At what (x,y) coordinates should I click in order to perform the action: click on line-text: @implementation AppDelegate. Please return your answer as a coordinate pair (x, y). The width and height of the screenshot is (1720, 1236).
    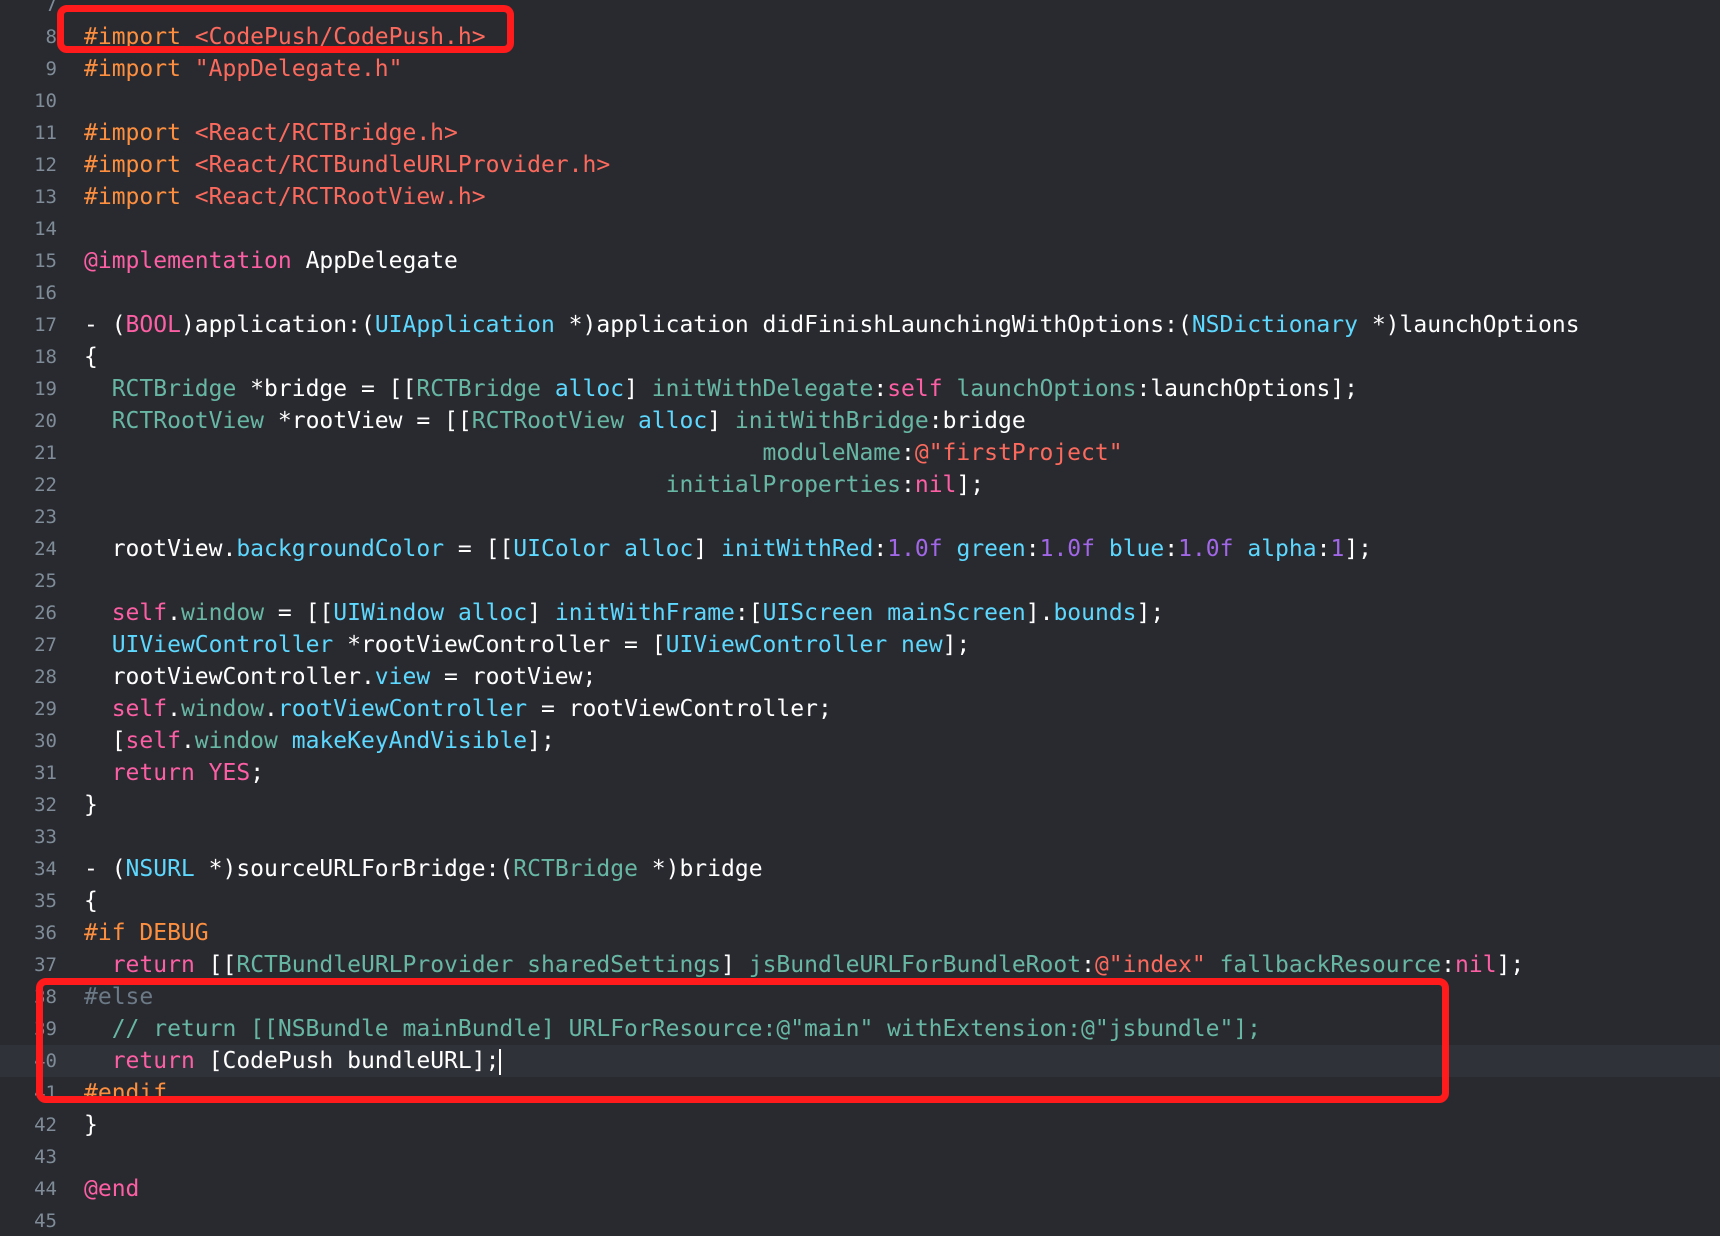
    Looking at the image, I should click on (271, 261).